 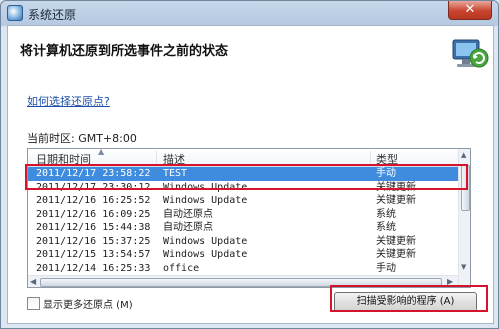 I want to click on horizontal-scrollbar: ◀ ▶, so click(x=243, y=281).